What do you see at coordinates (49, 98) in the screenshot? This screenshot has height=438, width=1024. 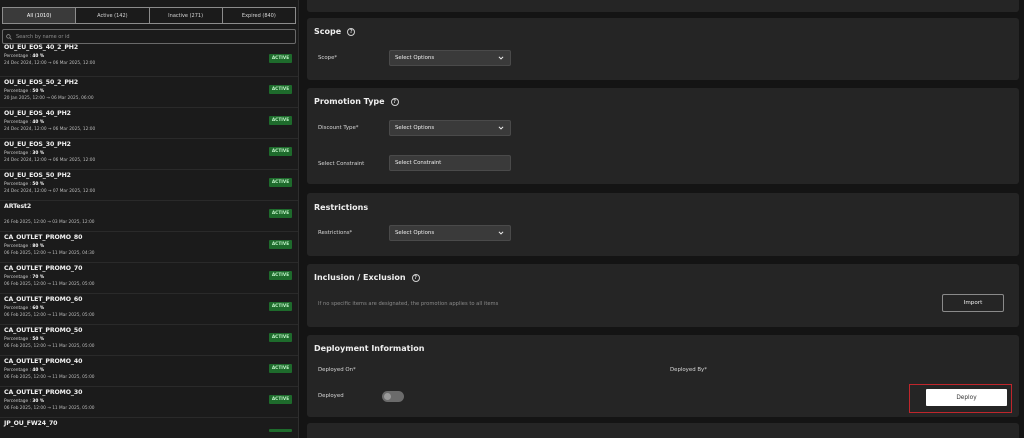 I see `promotion-dates: 20 Jan 2025, 12:00 → 06 Mar 2025, 06:00` at bounding box center [49, 98].